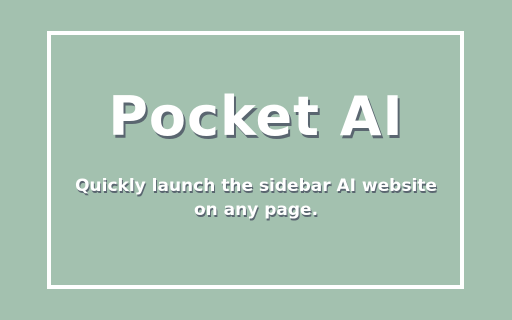  What do you see at coordinates (256, 186) in the screenshot?
I see `subtitle-line-1: Quickly launch the sidebar AI website` at bounding box center [256, 186].